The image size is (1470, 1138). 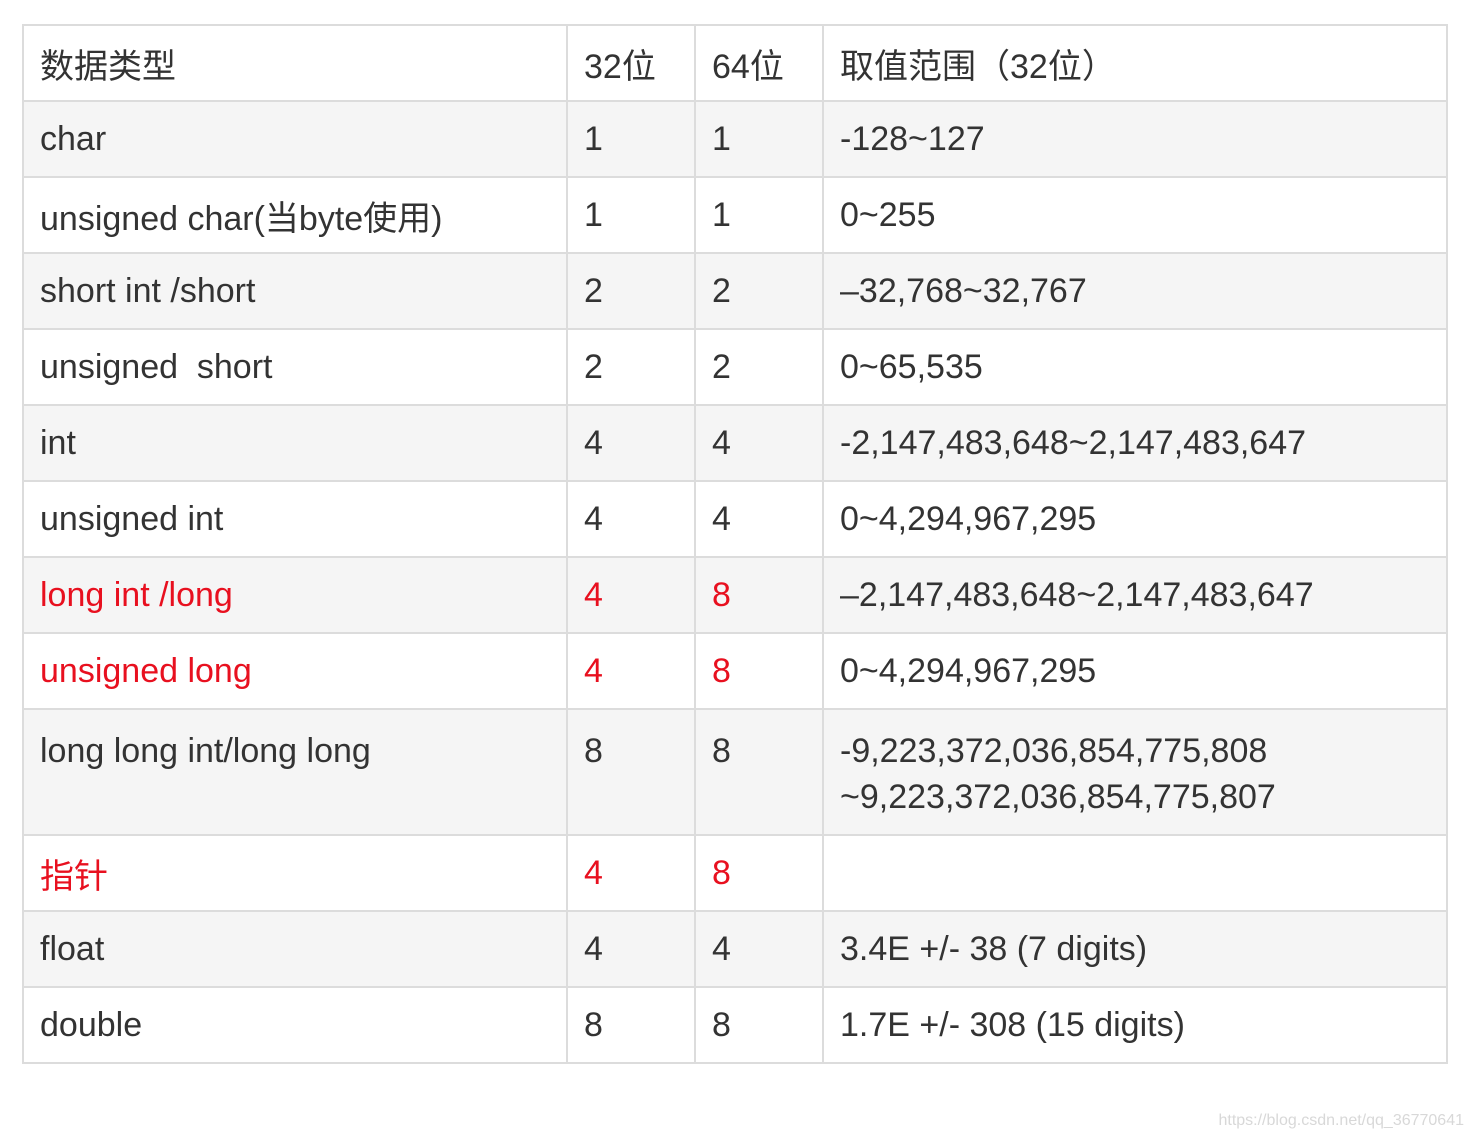 I want to click on table-header-row: 数据类型 32位 64位 取值范围（32位）, so click(x=735, y=63).